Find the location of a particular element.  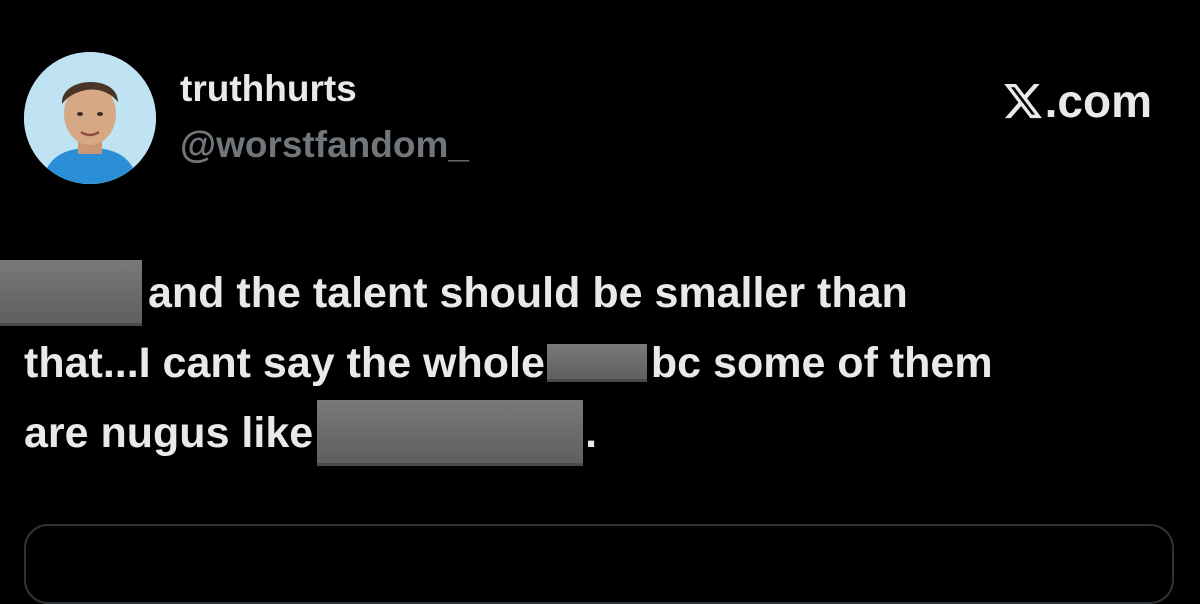

profile-photo is located at coordinates (90, 118).